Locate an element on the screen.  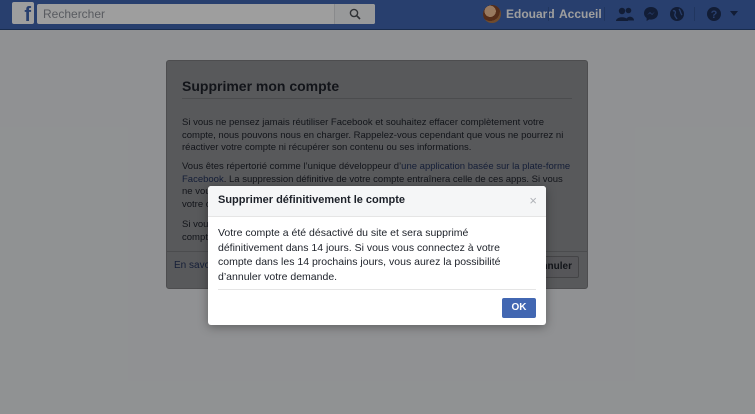
dialog-header: Supprimer définitivement le compte × is located at coordinates (377, 201).